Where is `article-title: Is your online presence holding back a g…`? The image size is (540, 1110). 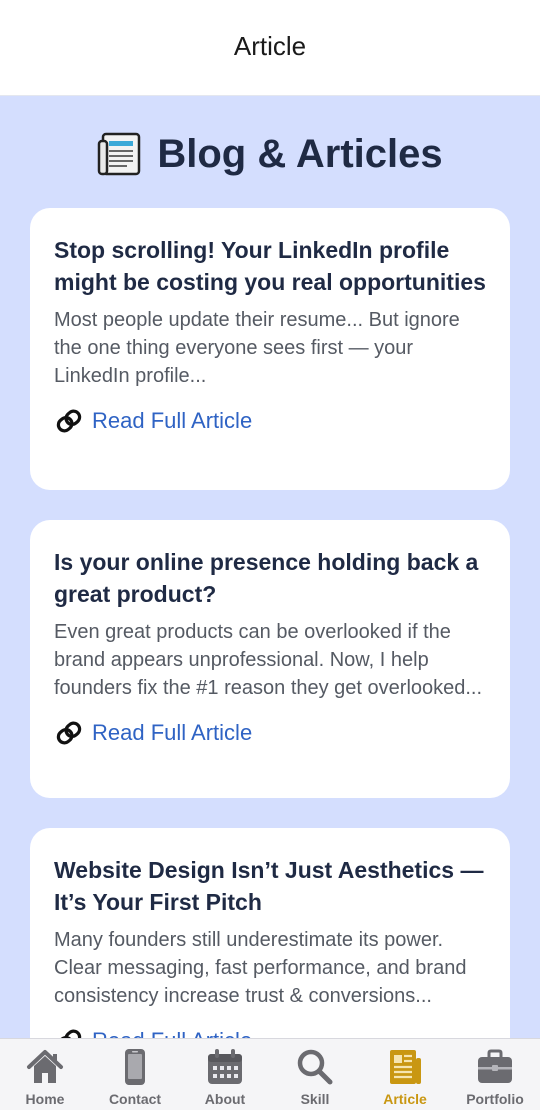
article-title: Is your online presence holding back a g… is located at coordinates (266, 578).